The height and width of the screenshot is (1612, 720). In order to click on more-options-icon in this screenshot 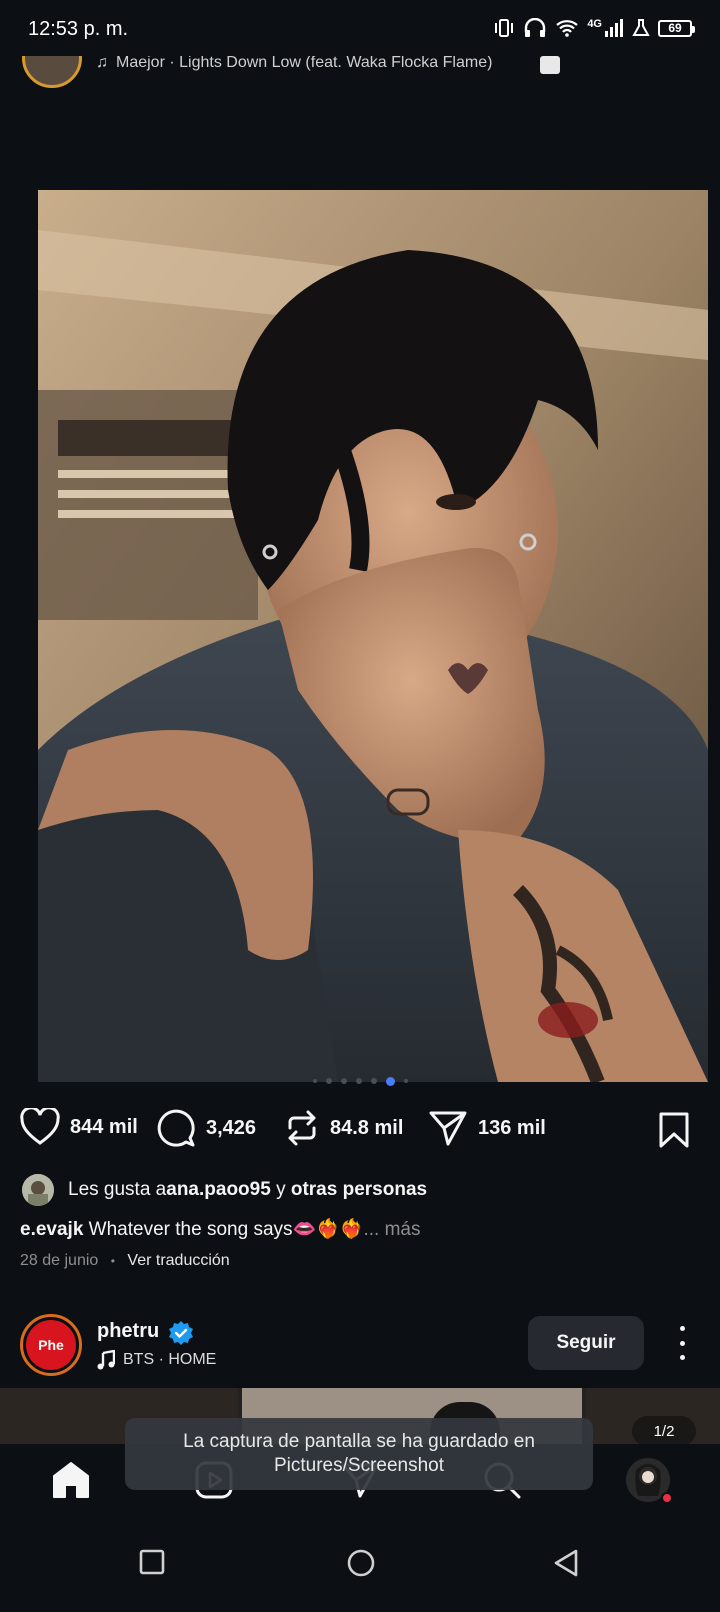, I will do `click(682, 1343)`.